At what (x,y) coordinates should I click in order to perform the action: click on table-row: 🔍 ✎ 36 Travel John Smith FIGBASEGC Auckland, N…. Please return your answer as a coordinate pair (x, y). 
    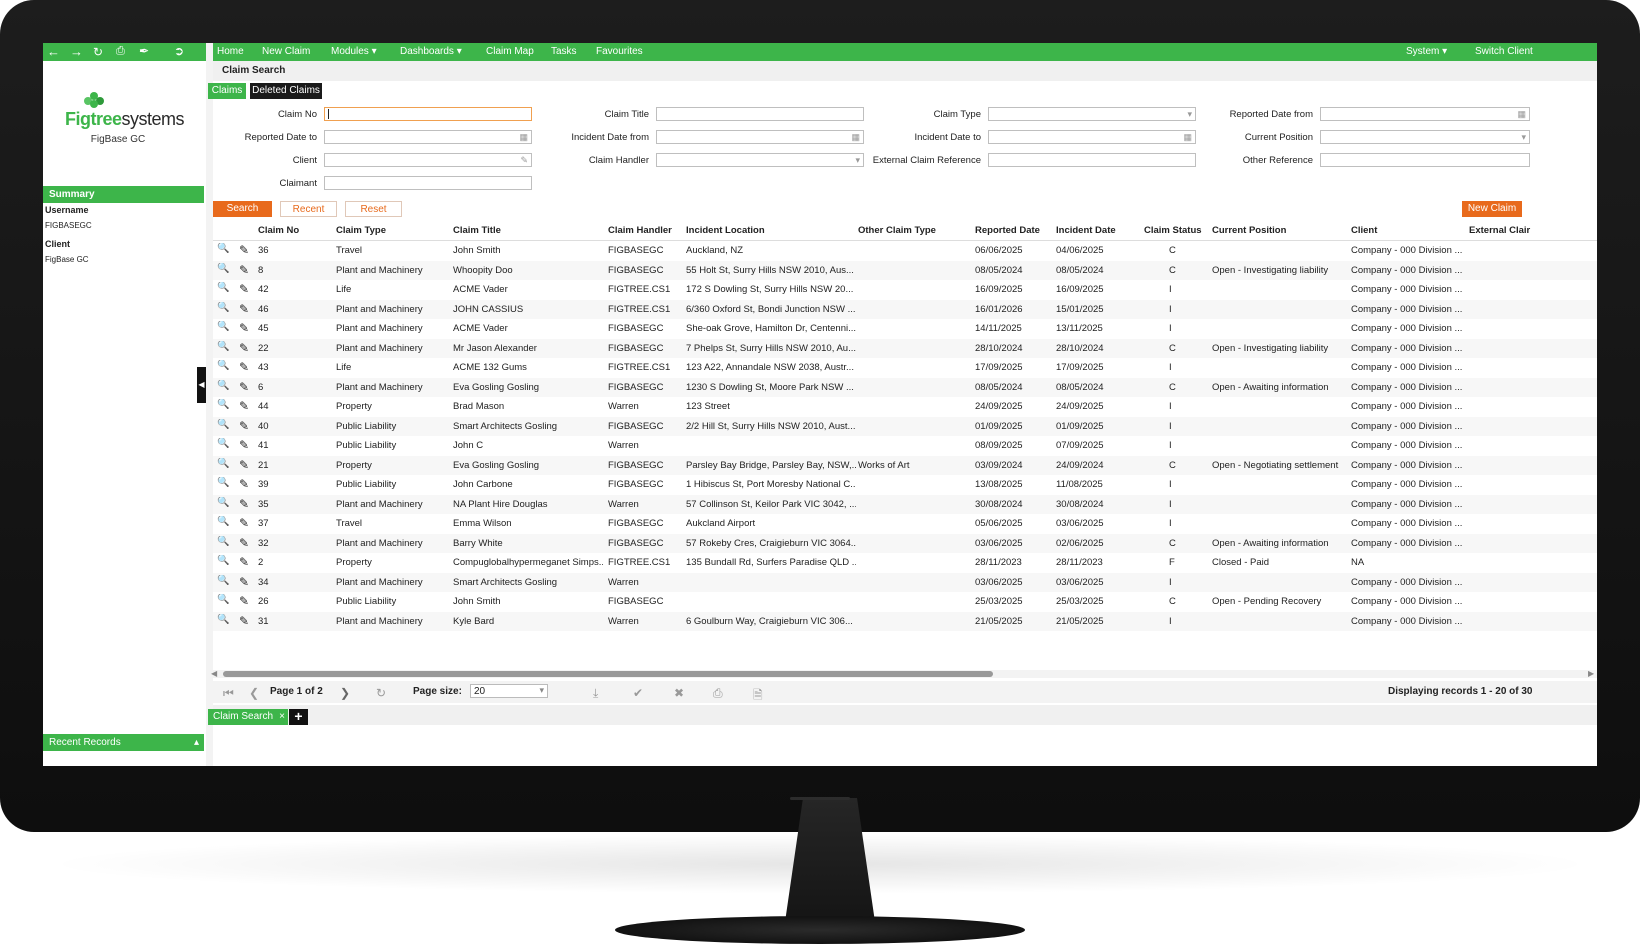
    Looking at the image, I should click on (905, 251).